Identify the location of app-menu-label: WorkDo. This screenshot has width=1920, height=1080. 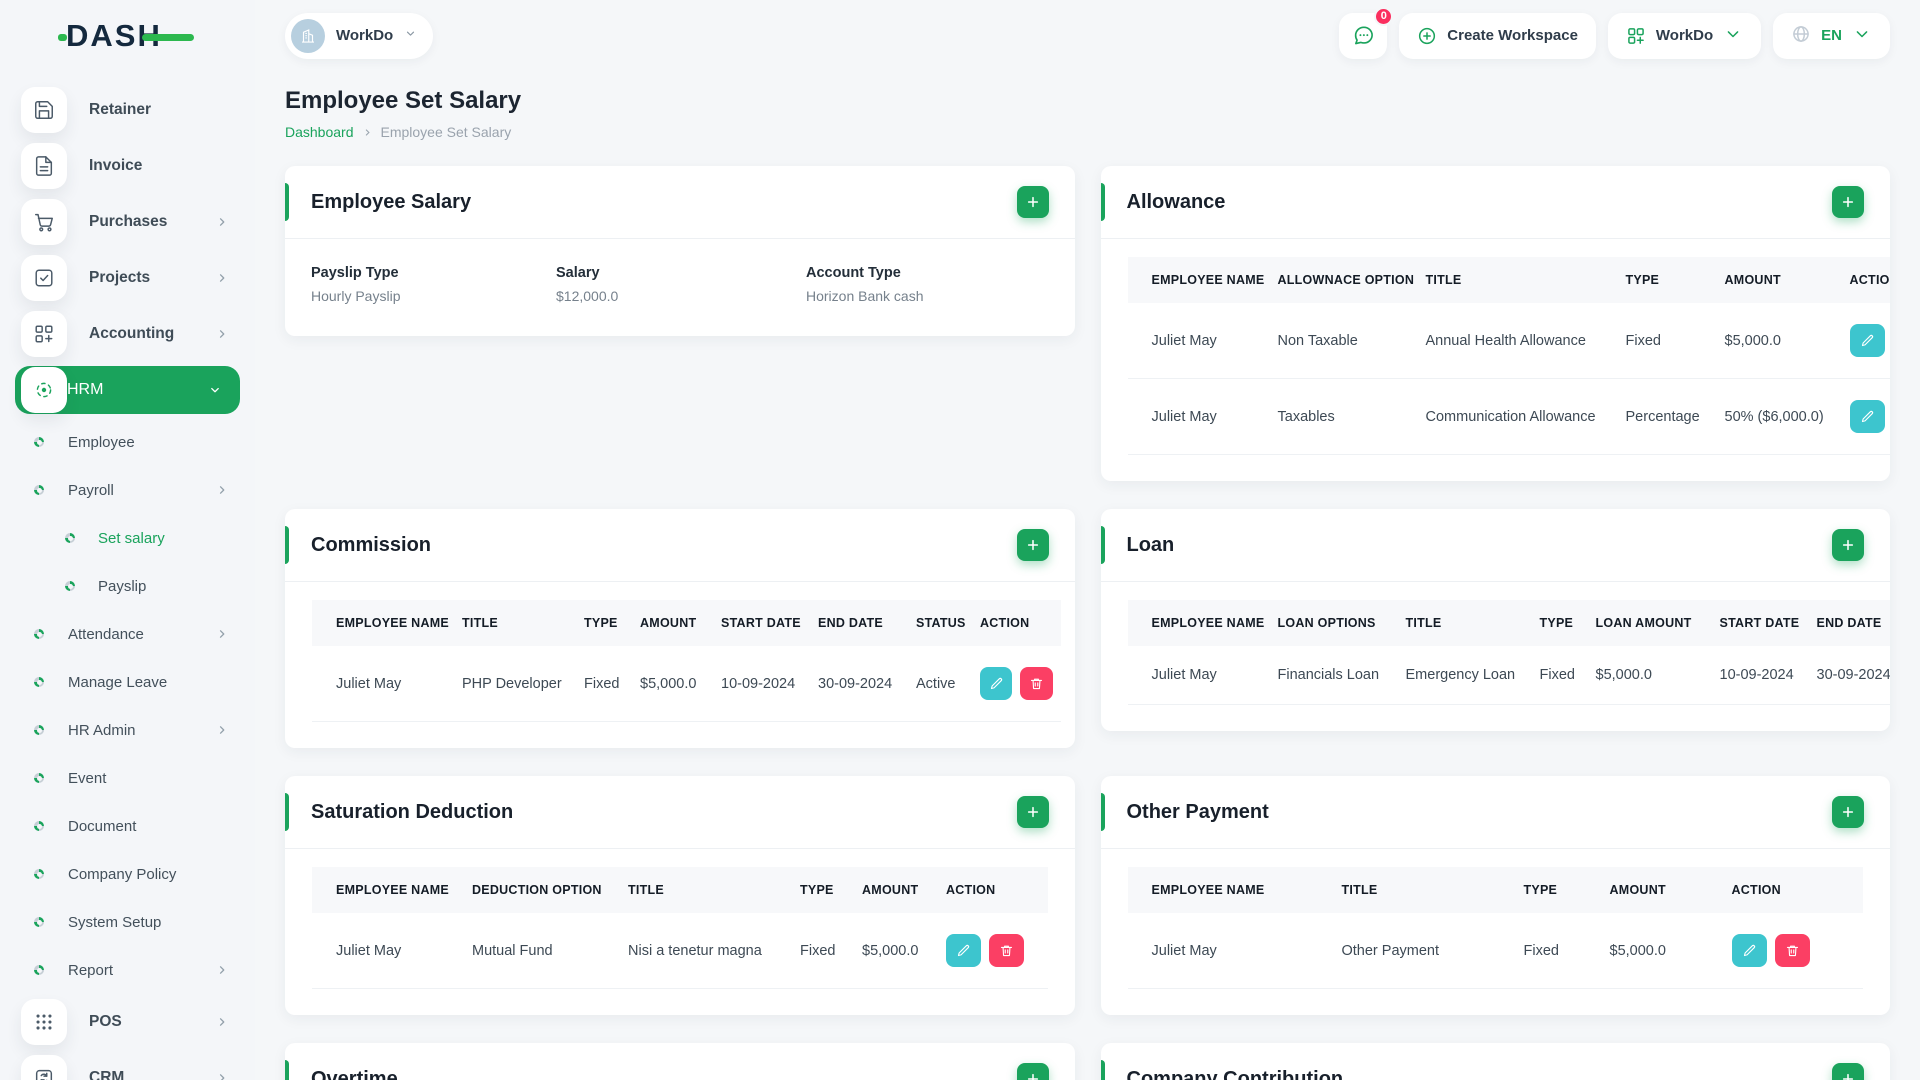
(1684, 35).